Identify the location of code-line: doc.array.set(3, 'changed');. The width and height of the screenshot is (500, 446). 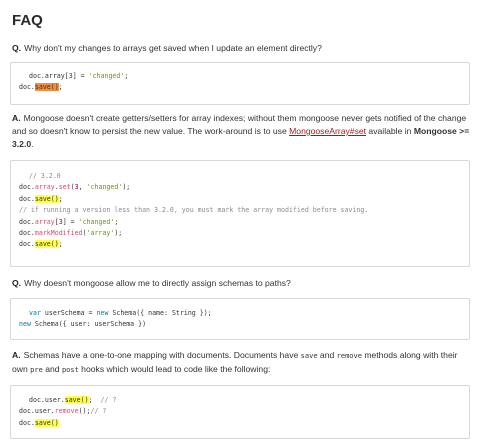
(75, 187).